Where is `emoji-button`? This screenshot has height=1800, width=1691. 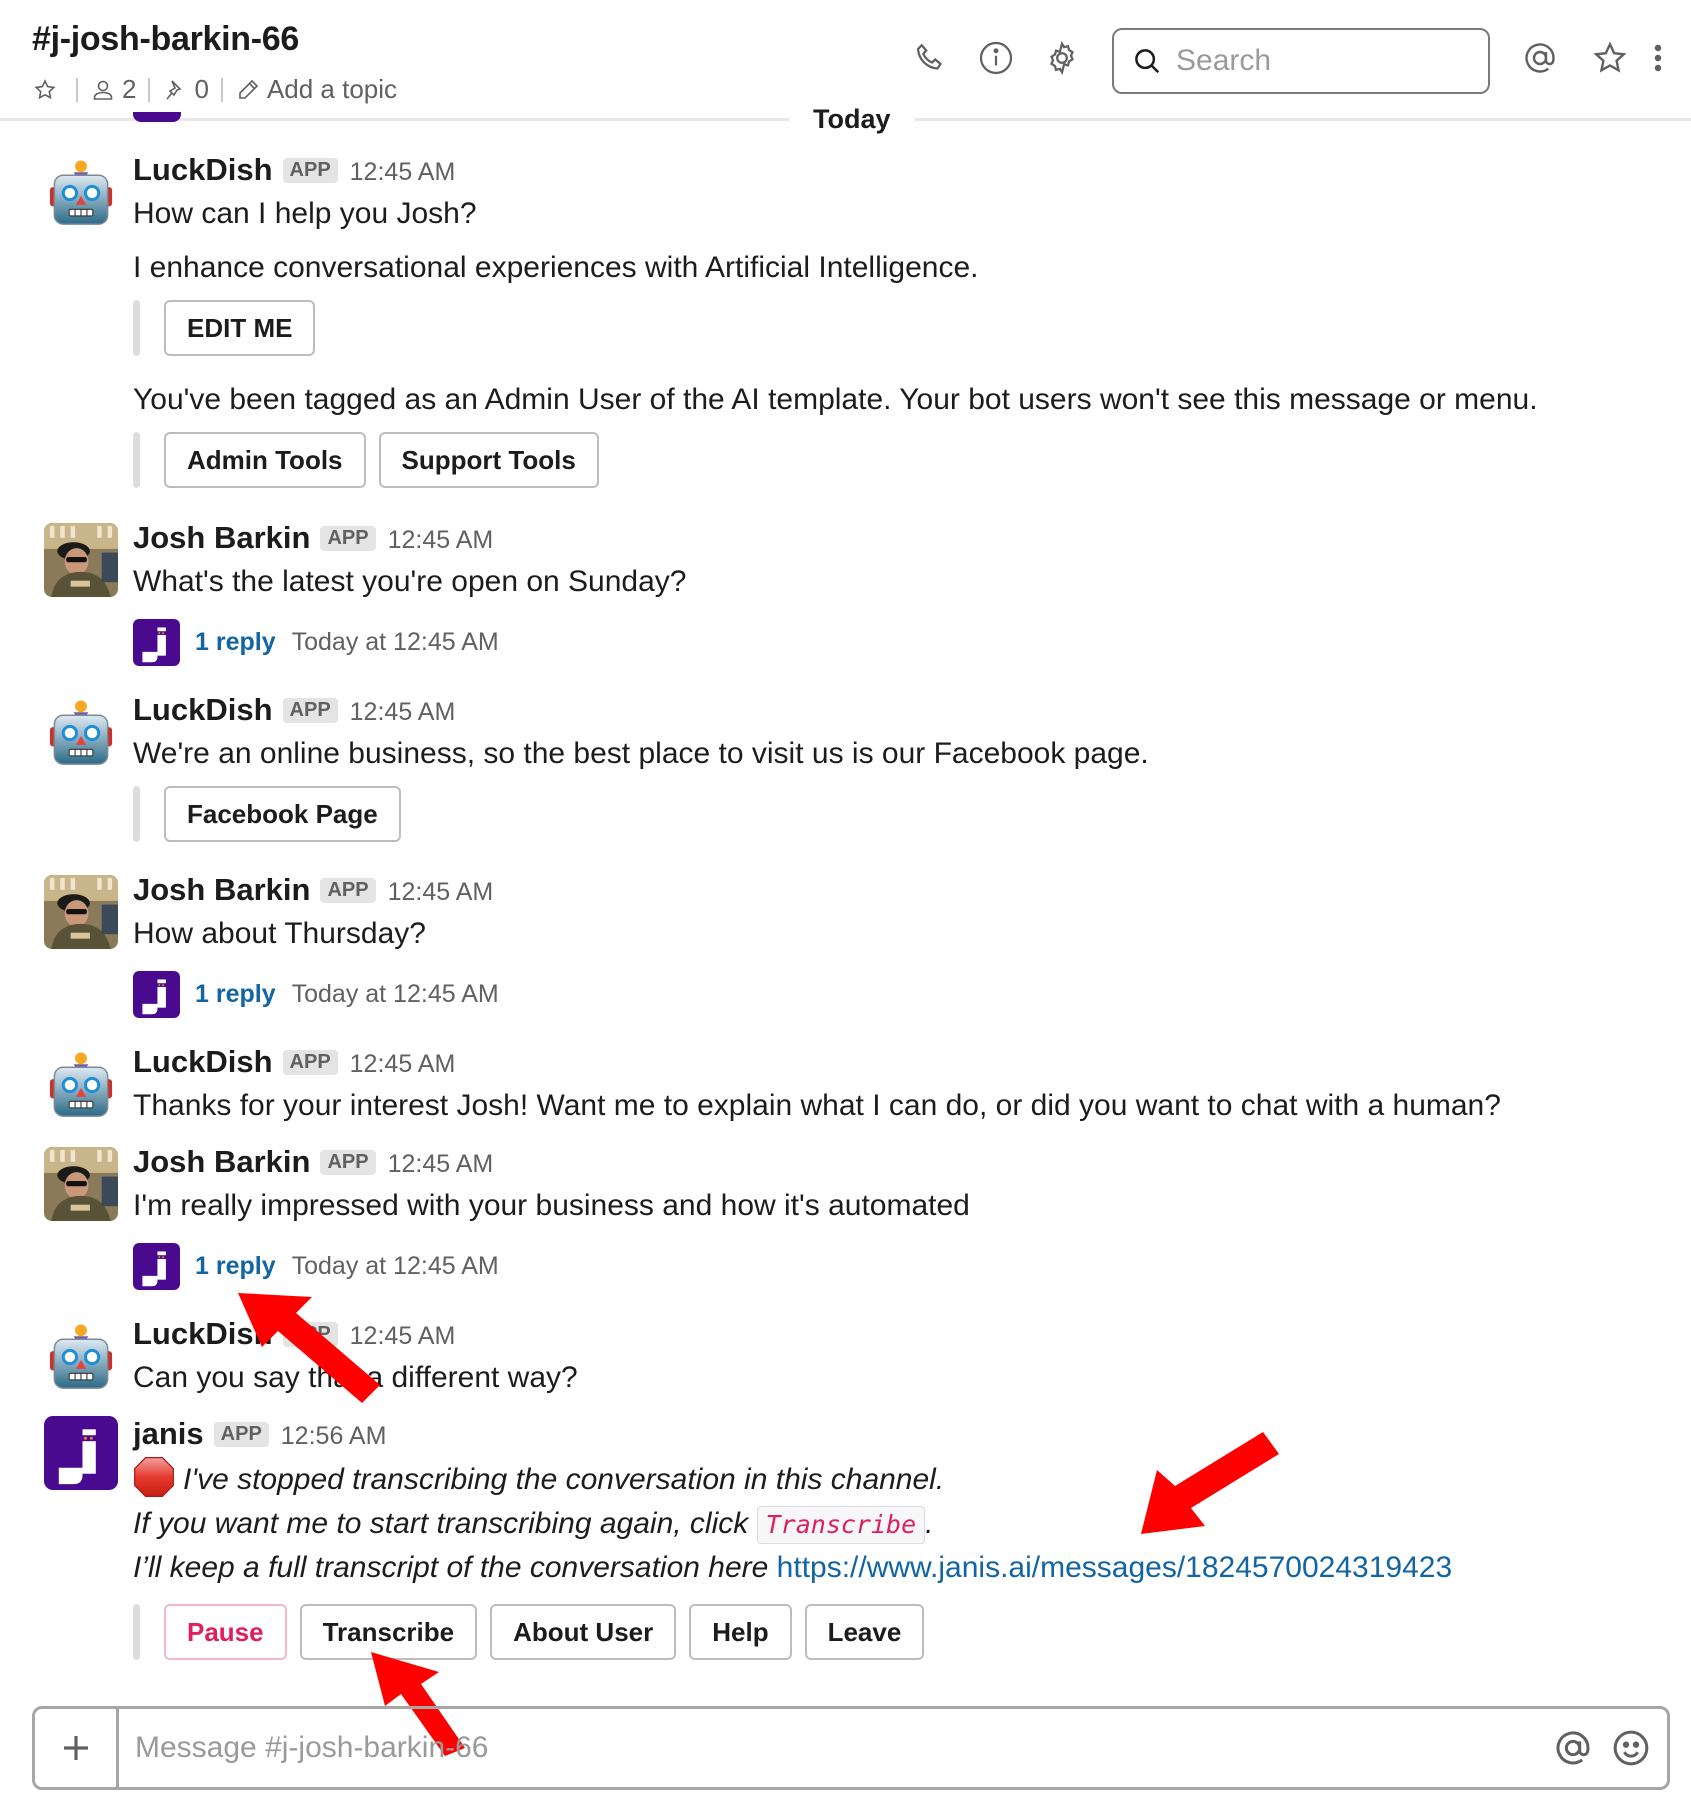
emoji-button is located at coordinates (1631, 1748).